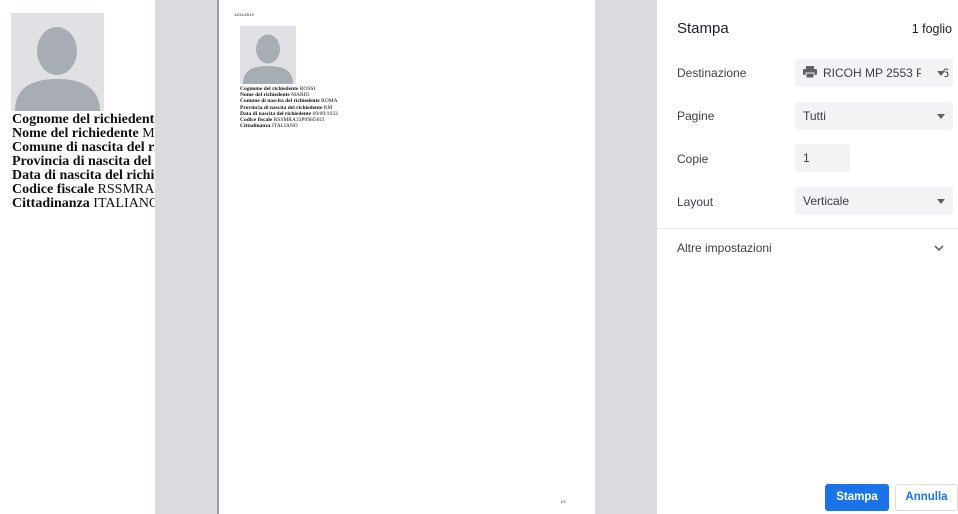 Image resolution: width=958 pixels, height=514 pixels. I want to click on pages-select: Tutti, so click(874, 116).